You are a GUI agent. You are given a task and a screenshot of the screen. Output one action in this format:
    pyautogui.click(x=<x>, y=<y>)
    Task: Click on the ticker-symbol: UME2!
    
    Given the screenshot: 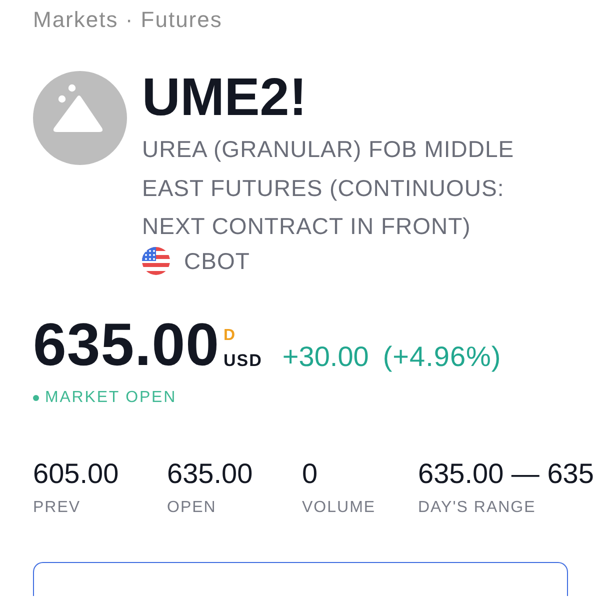 What is the action you would take?
    pyautogui.click(x=224, y=98)
    